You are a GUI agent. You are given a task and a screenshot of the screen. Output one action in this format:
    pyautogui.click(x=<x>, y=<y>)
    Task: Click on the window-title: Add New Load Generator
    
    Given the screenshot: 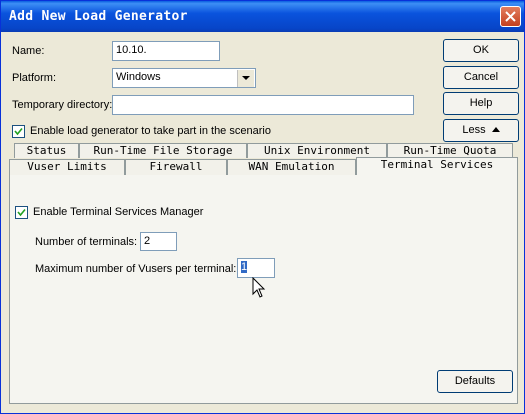 What is the action you would take?
    pyautogui.click(x=98, y=16)
    